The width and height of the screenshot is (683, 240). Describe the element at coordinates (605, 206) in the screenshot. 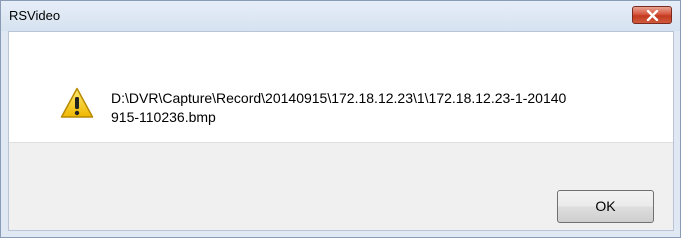

I see `ok-button: OK` at that location.